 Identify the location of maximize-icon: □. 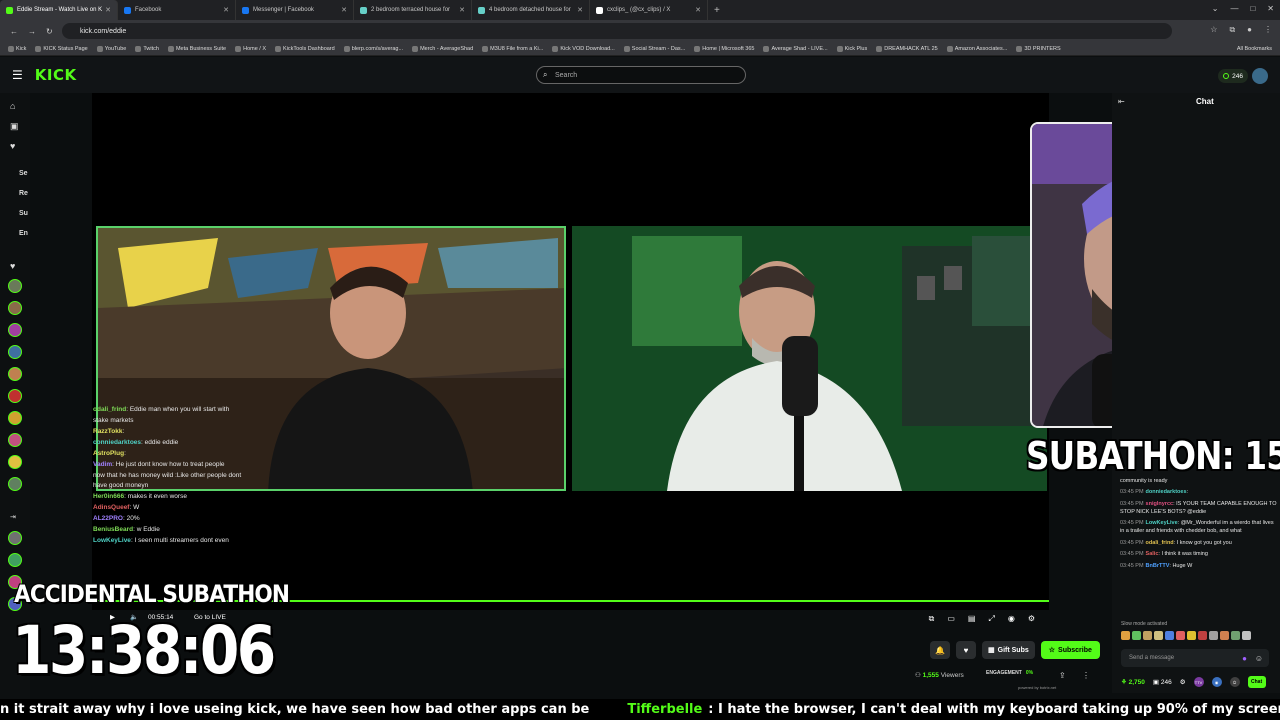
(1252, 8).